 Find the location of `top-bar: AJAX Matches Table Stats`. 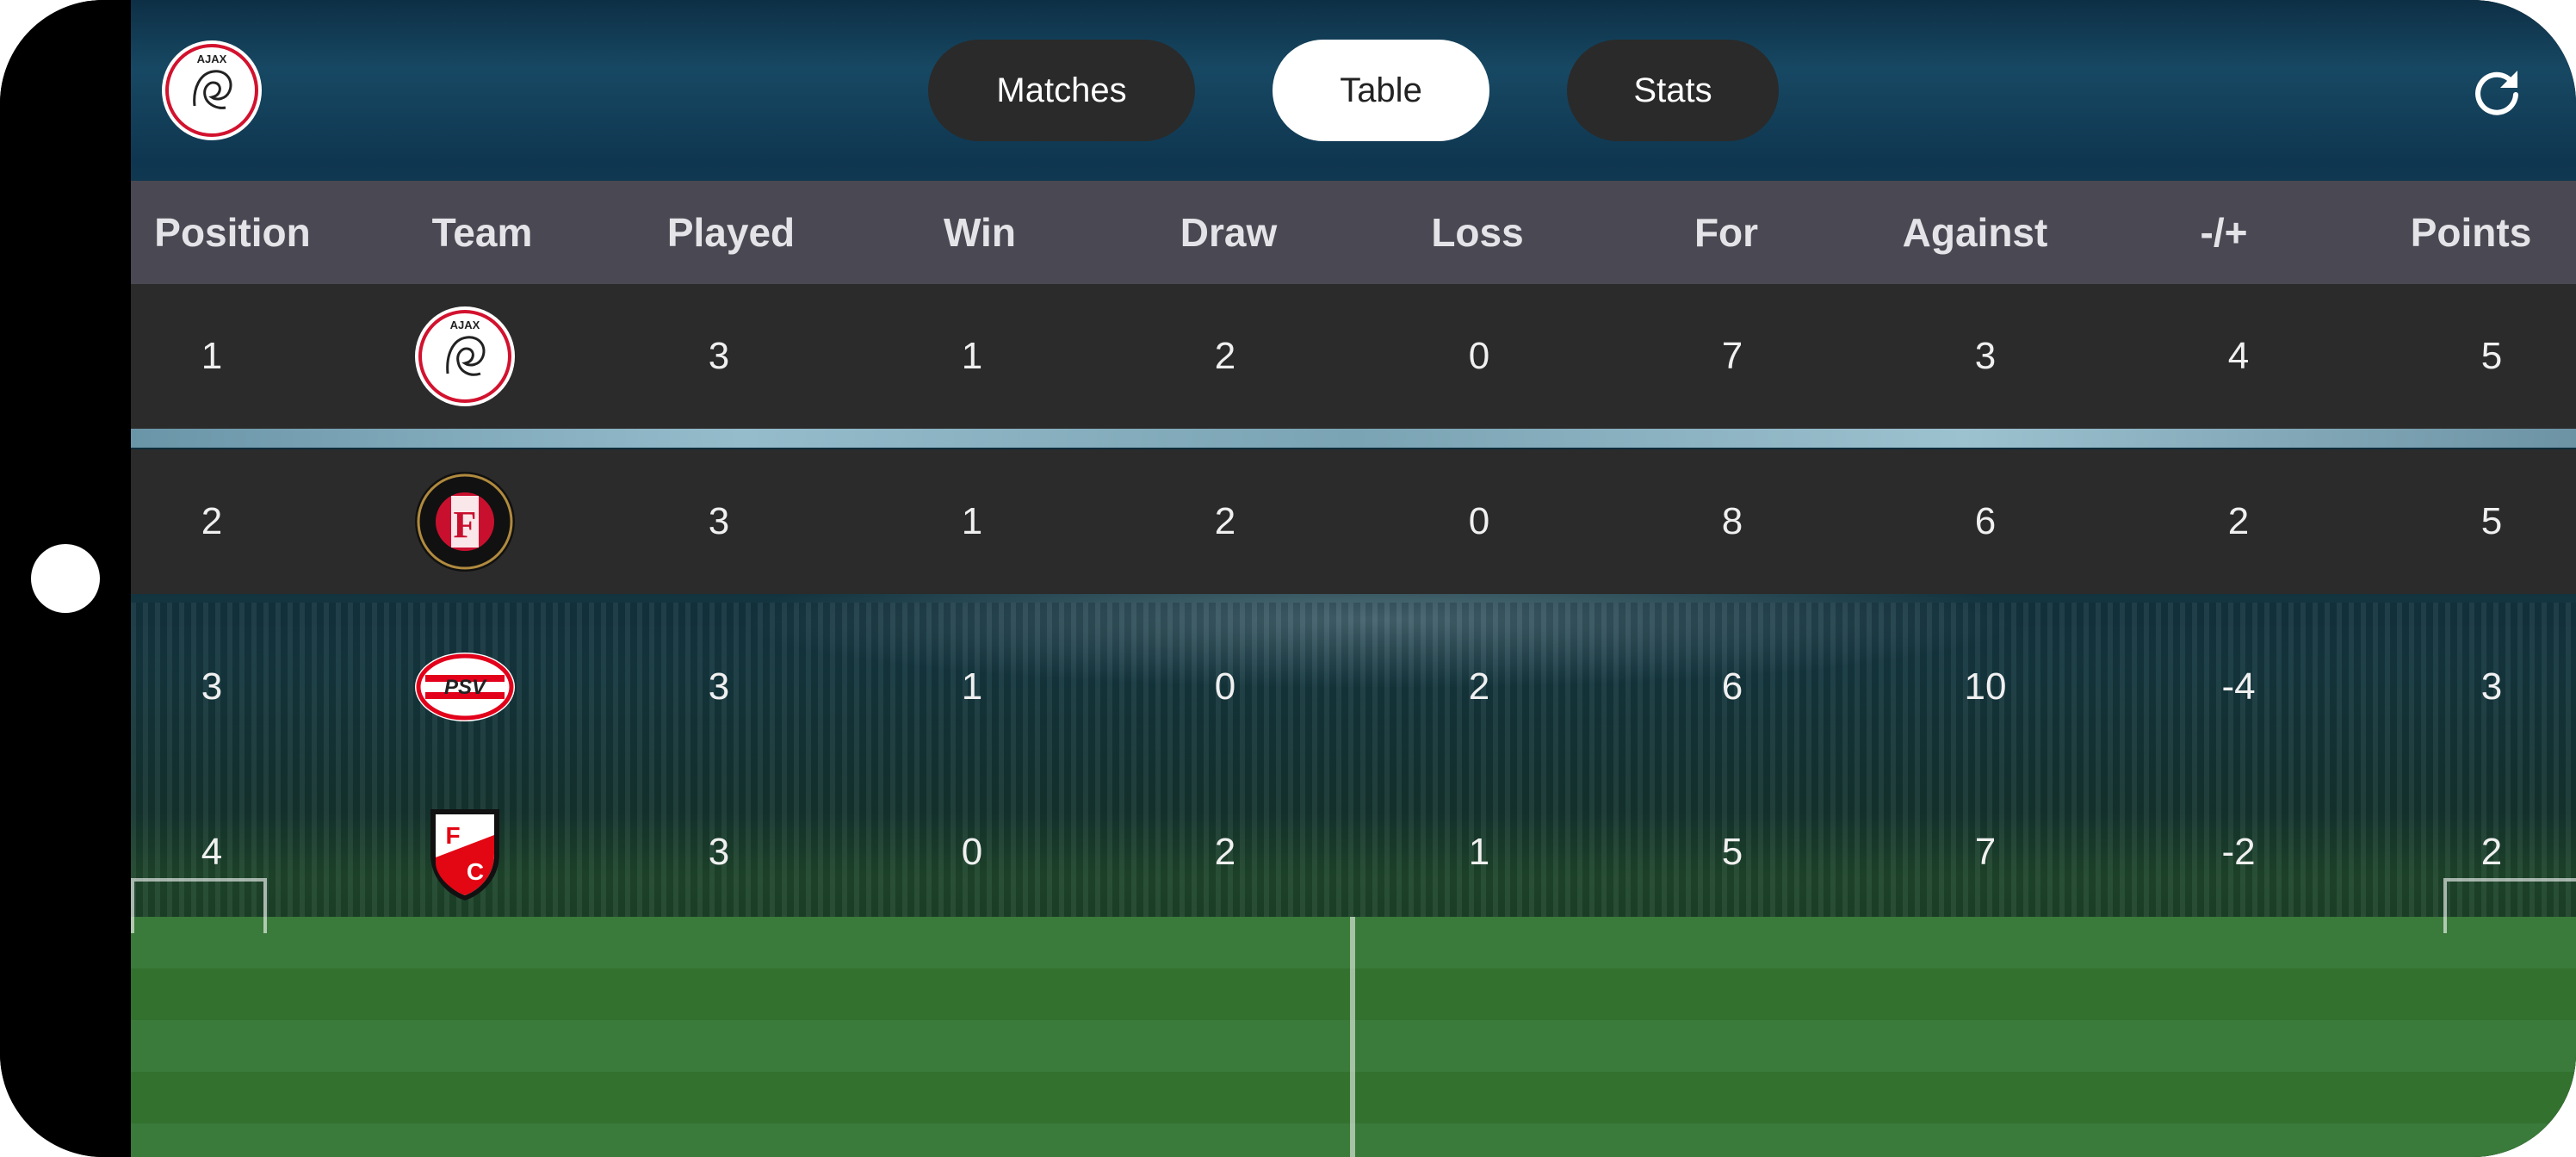

top-bar: AJAX Matches Table Stats is located at coordinates (1353, 90).